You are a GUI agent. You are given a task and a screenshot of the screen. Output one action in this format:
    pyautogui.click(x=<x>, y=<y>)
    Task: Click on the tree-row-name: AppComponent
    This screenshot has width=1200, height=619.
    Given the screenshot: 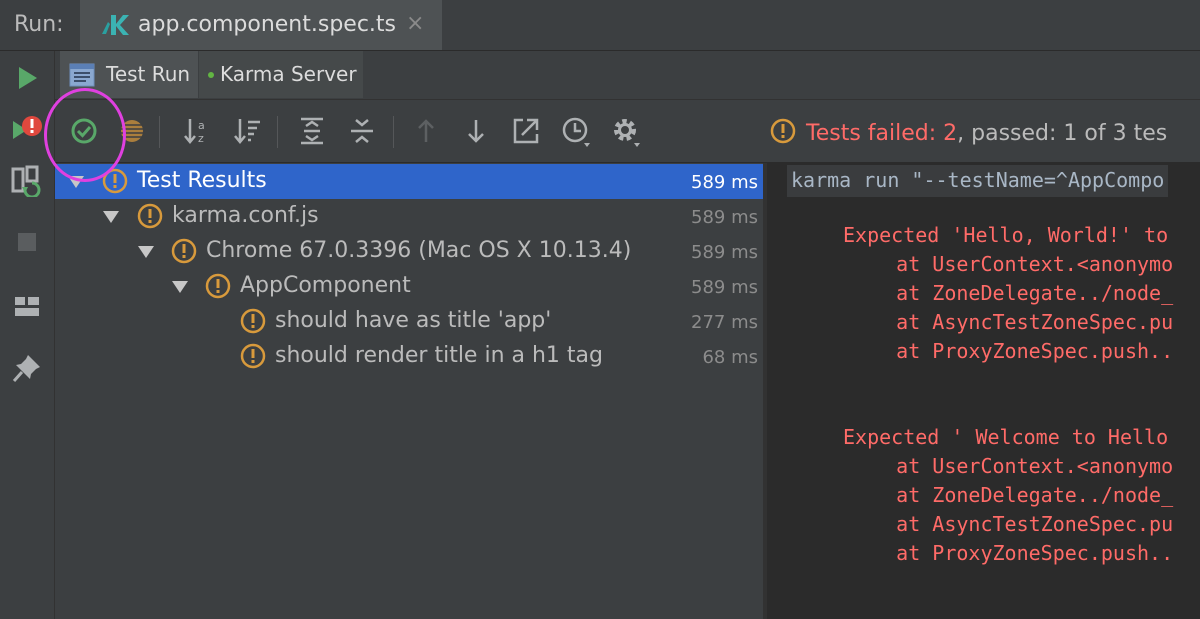 What is the action you would take?
    pyautogui.click(x=325, y=285)
    